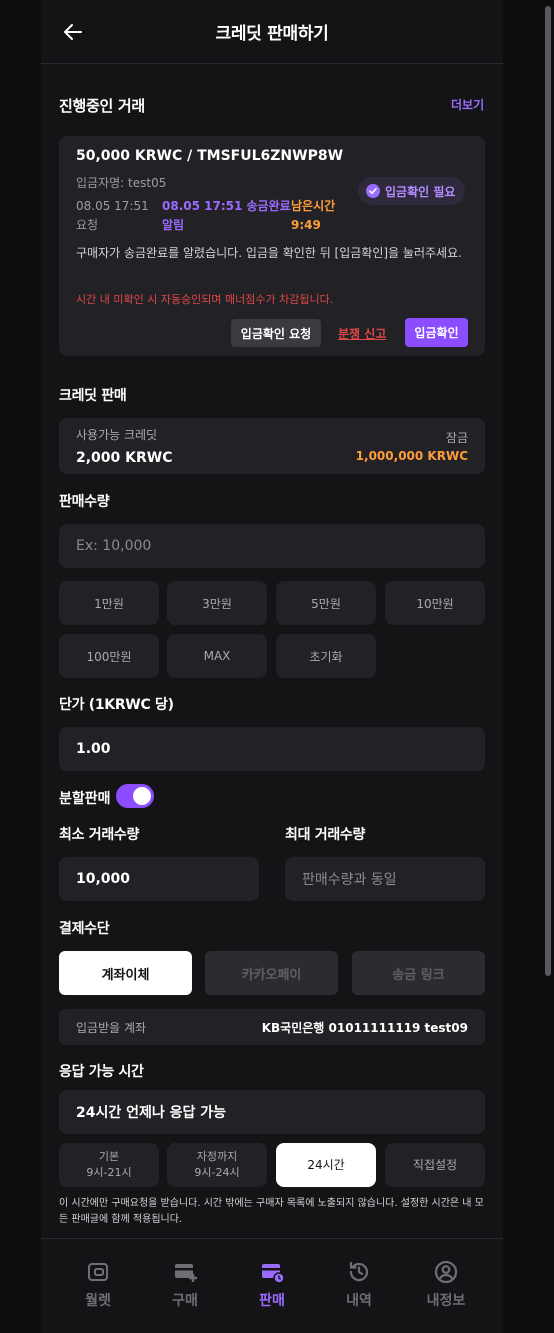 This screenshot has width=554, height=1333. Describe the element at coordinates (121, 183) in the screenshot. I see `depositor-name: 입금자명: test05` at that location.